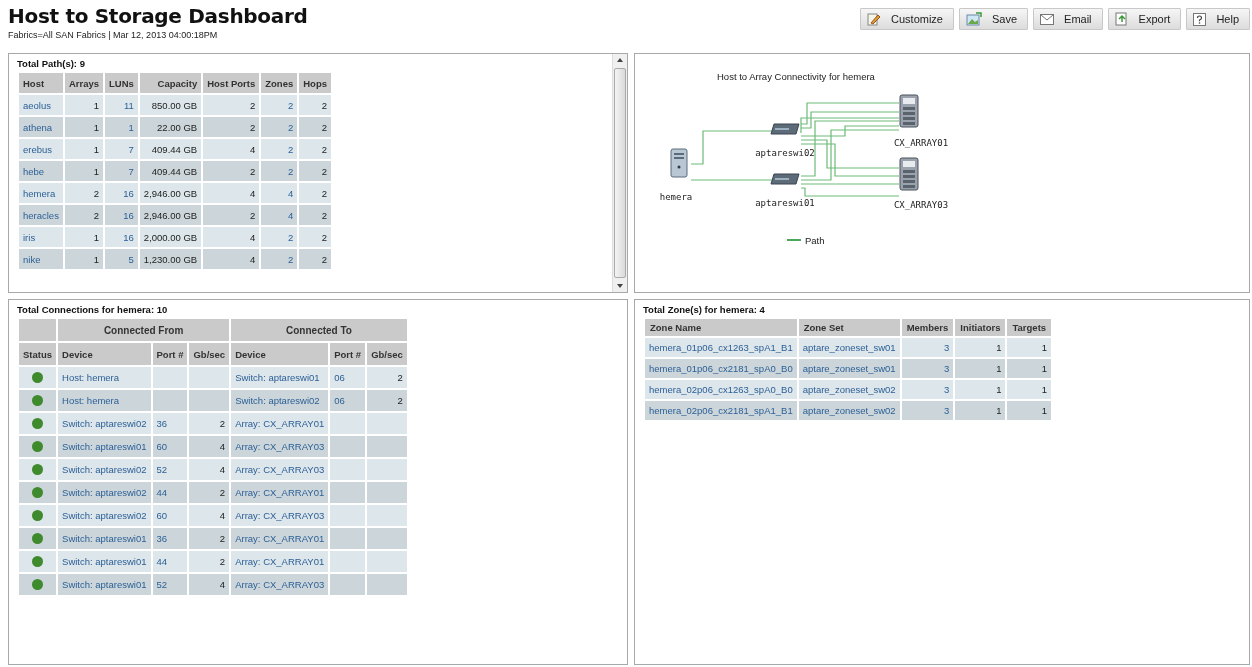  Describe the element at coordinates (84, 83) in the screenshot. I see `column-header: Arrays` at that location.